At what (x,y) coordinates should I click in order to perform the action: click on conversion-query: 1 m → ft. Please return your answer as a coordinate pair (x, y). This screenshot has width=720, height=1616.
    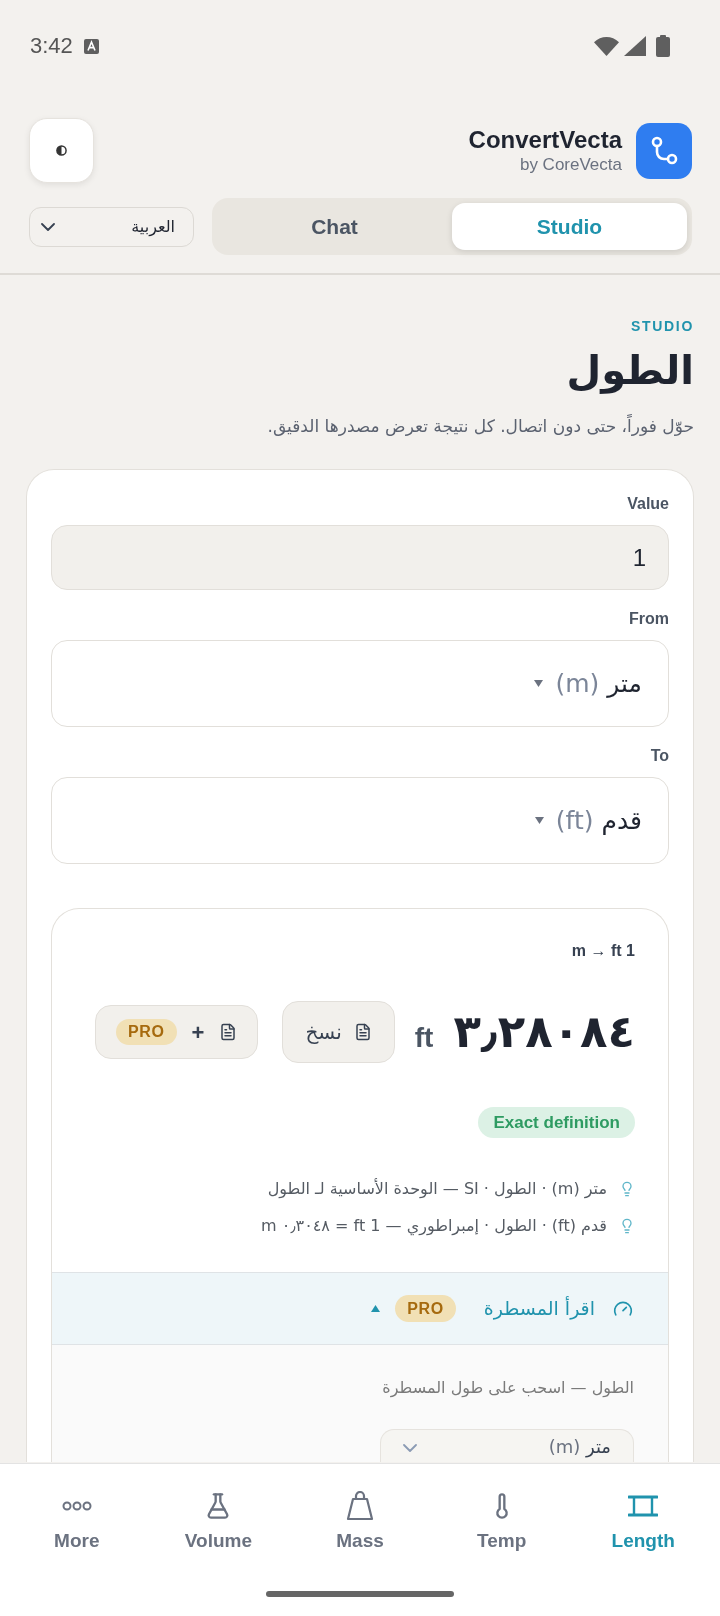
    Looking at the image, I should click on (603, 951).